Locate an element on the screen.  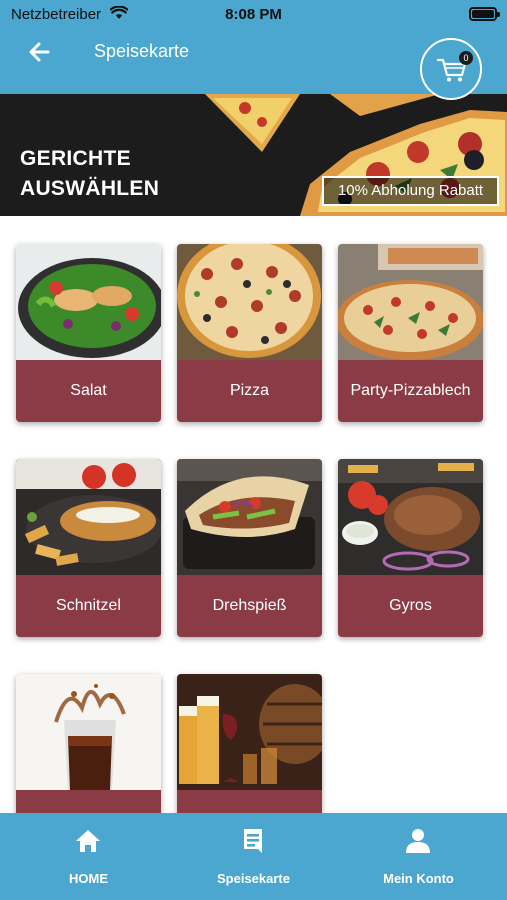
gyros-image is located at coordinates (410, 517).